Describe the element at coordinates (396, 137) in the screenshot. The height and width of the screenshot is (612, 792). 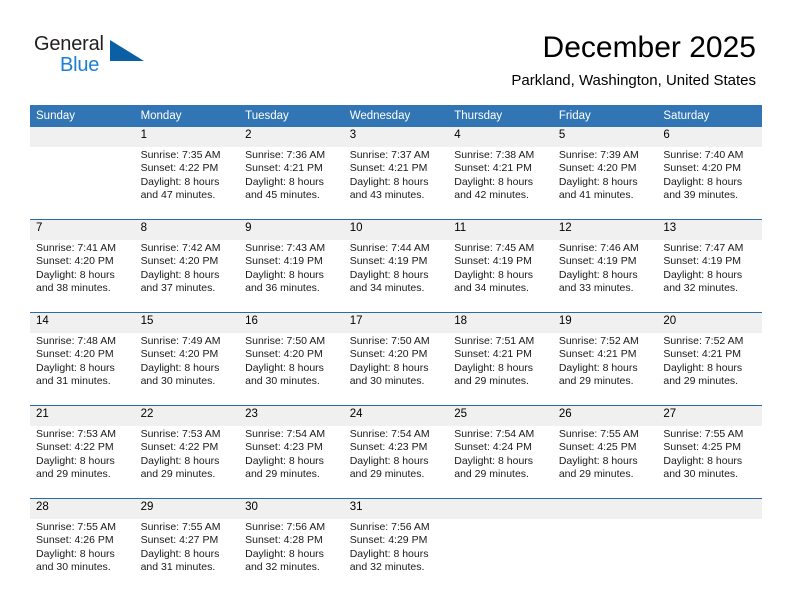
I see `day-number-cell: 3` at that location.